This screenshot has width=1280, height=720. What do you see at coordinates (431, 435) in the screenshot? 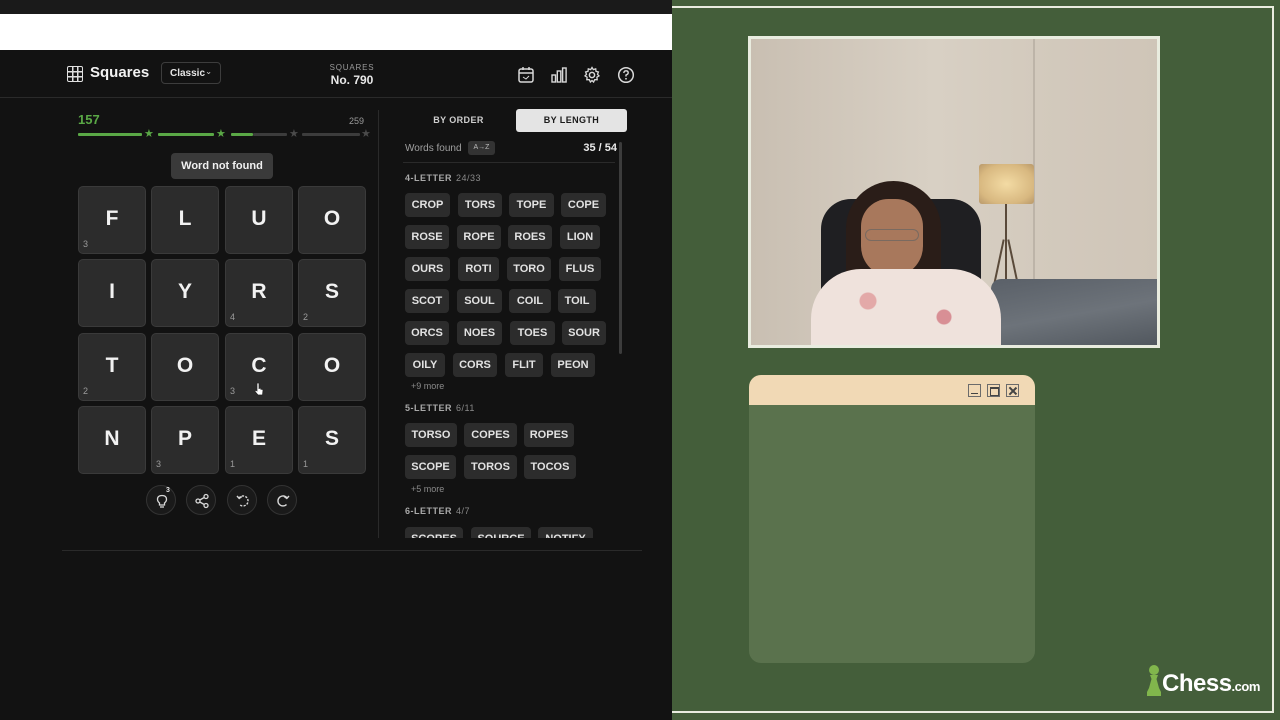
I see `word-chip: TORSO` at bounding box center [431, 435].